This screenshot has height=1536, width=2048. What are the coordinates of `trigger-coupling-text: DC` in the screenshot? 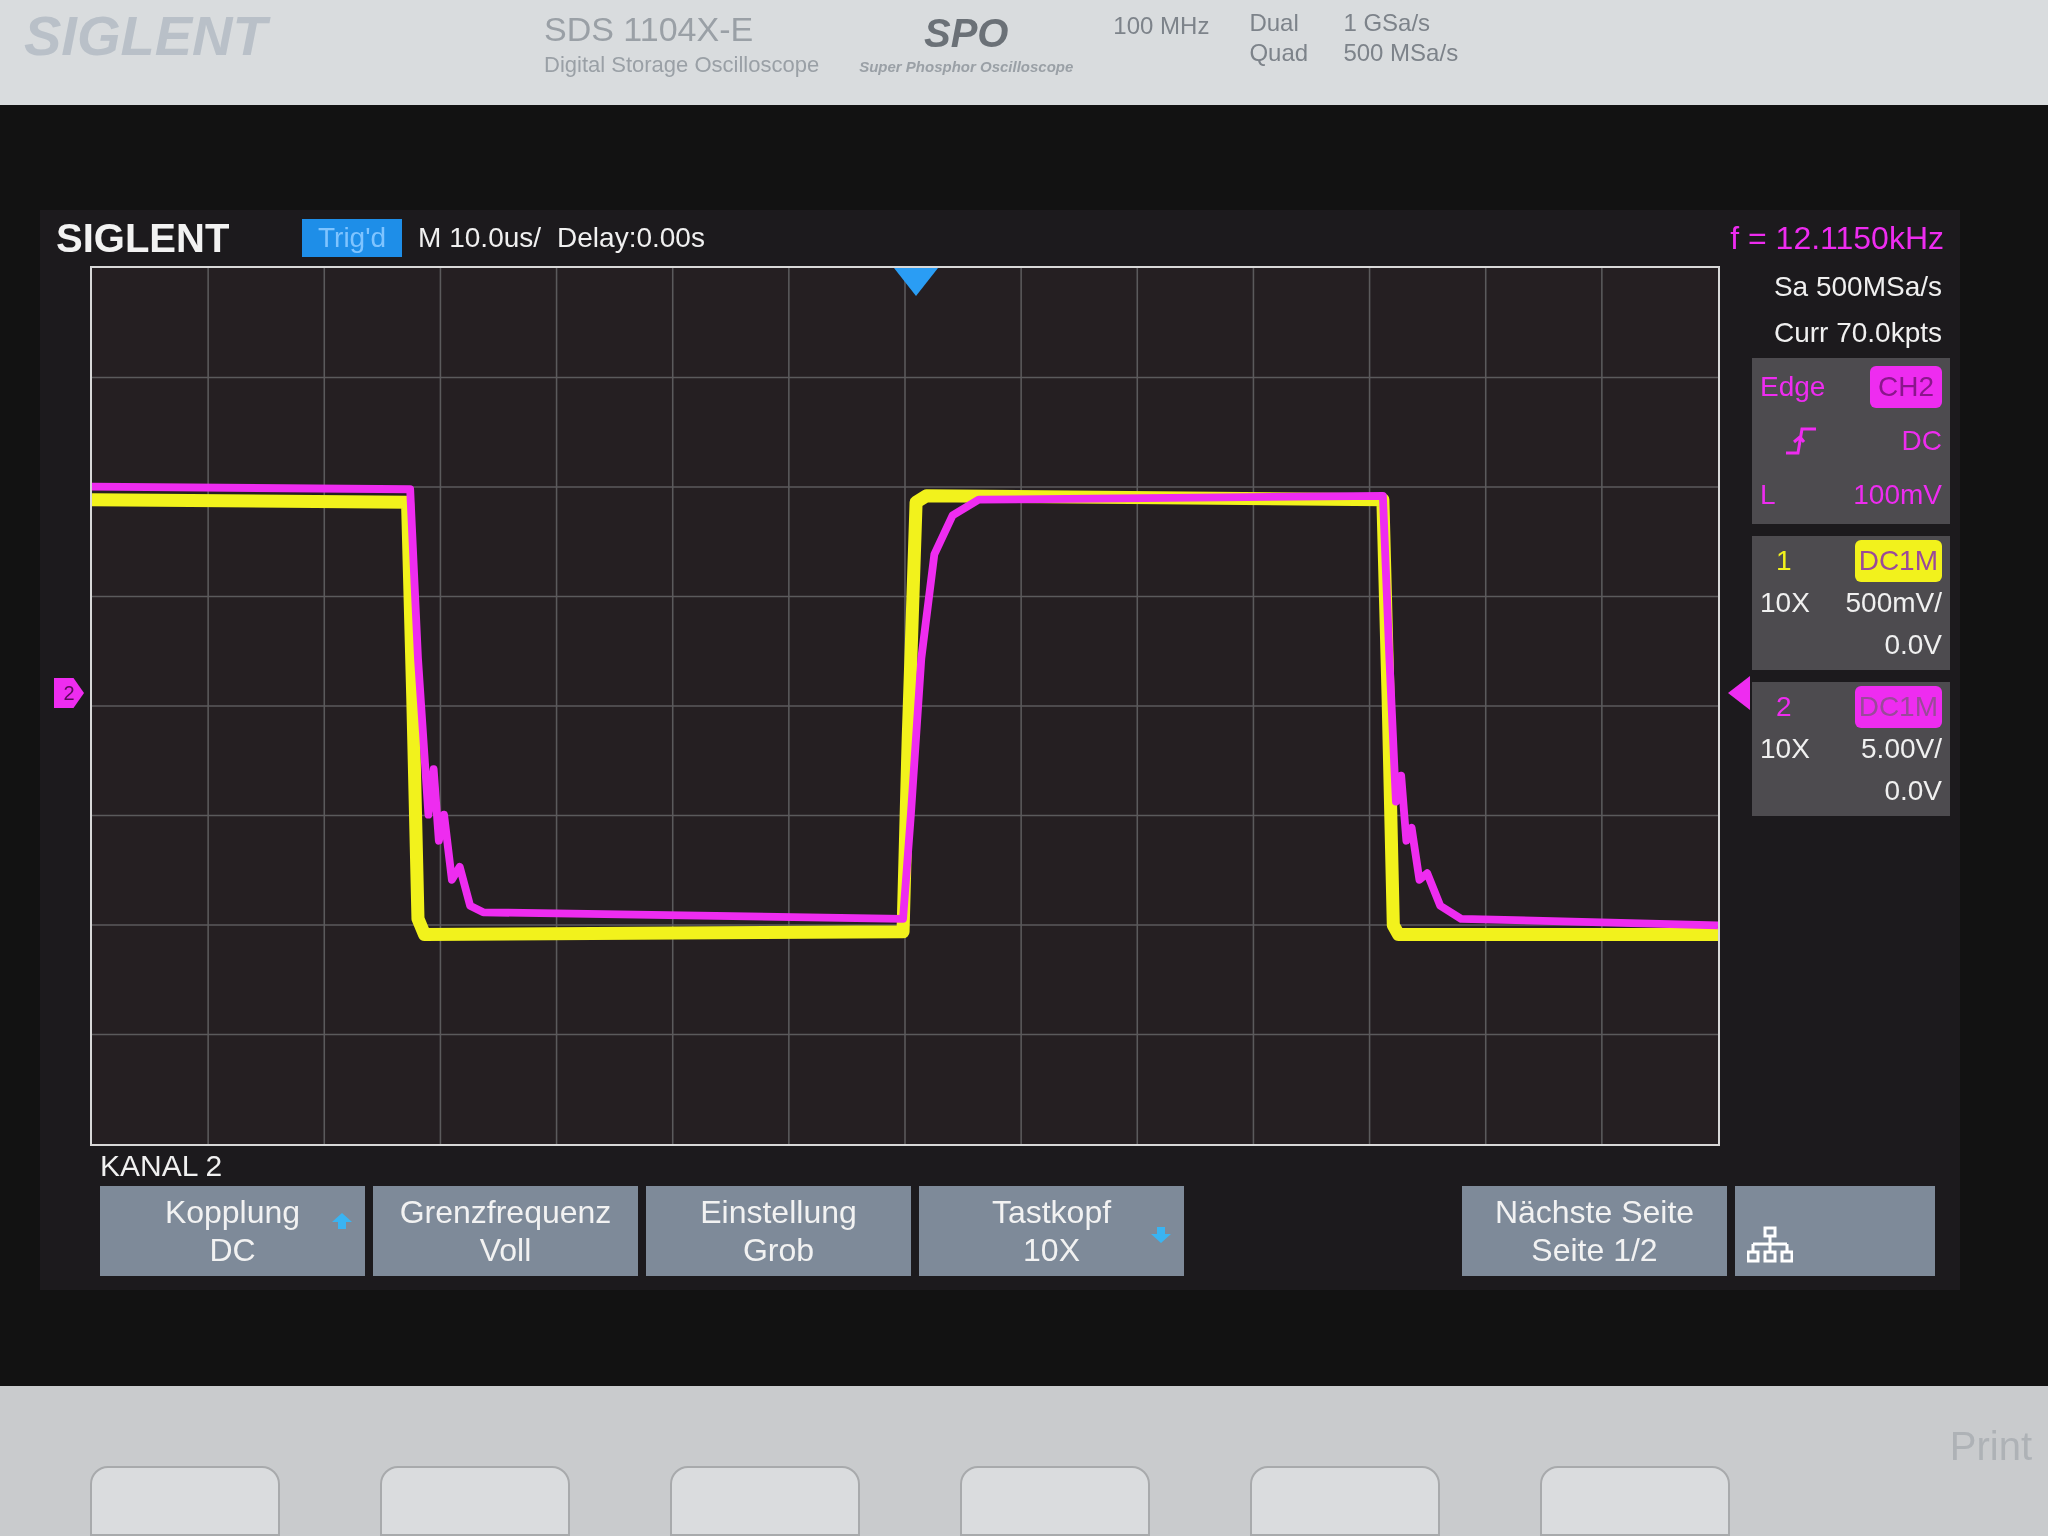 It's located at (1921, 441).